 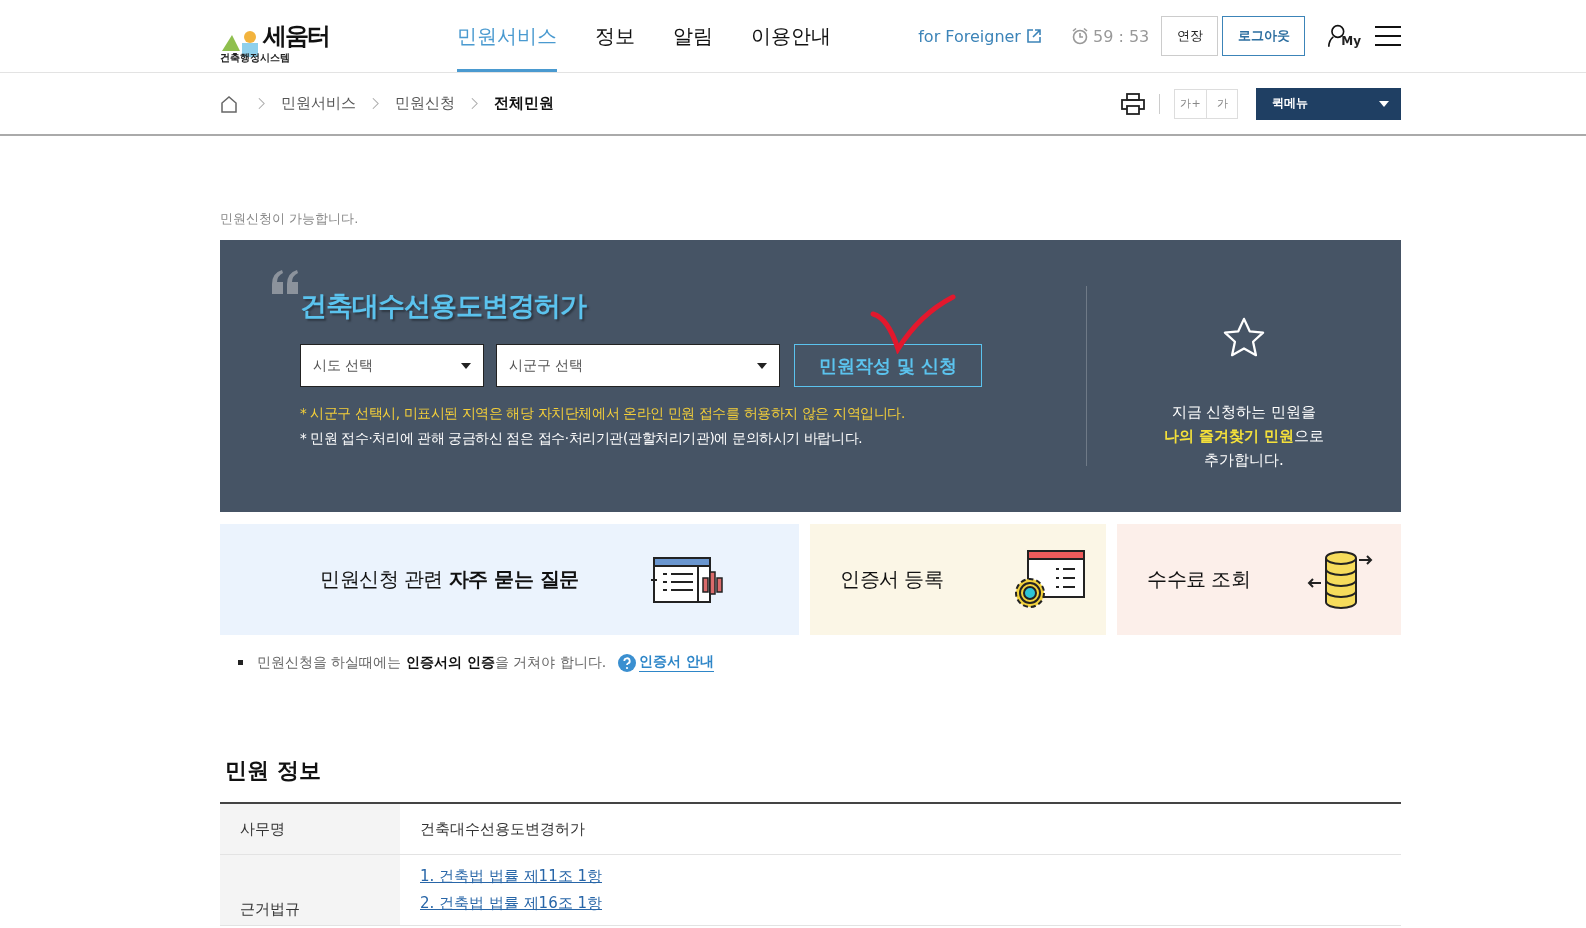 I want to click on breadcrumb-item: 민원신청, so click(x=425, y=103).